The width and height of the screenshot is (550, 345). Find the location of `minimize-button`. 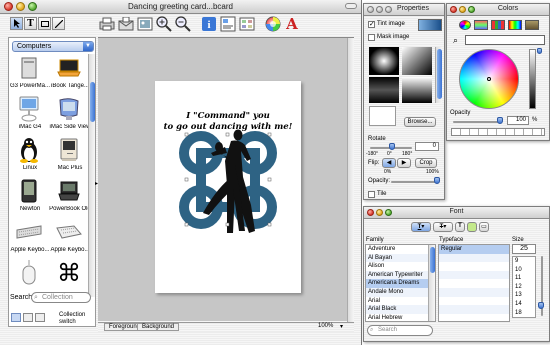

minimize-button is located at coordinates (462, 9).